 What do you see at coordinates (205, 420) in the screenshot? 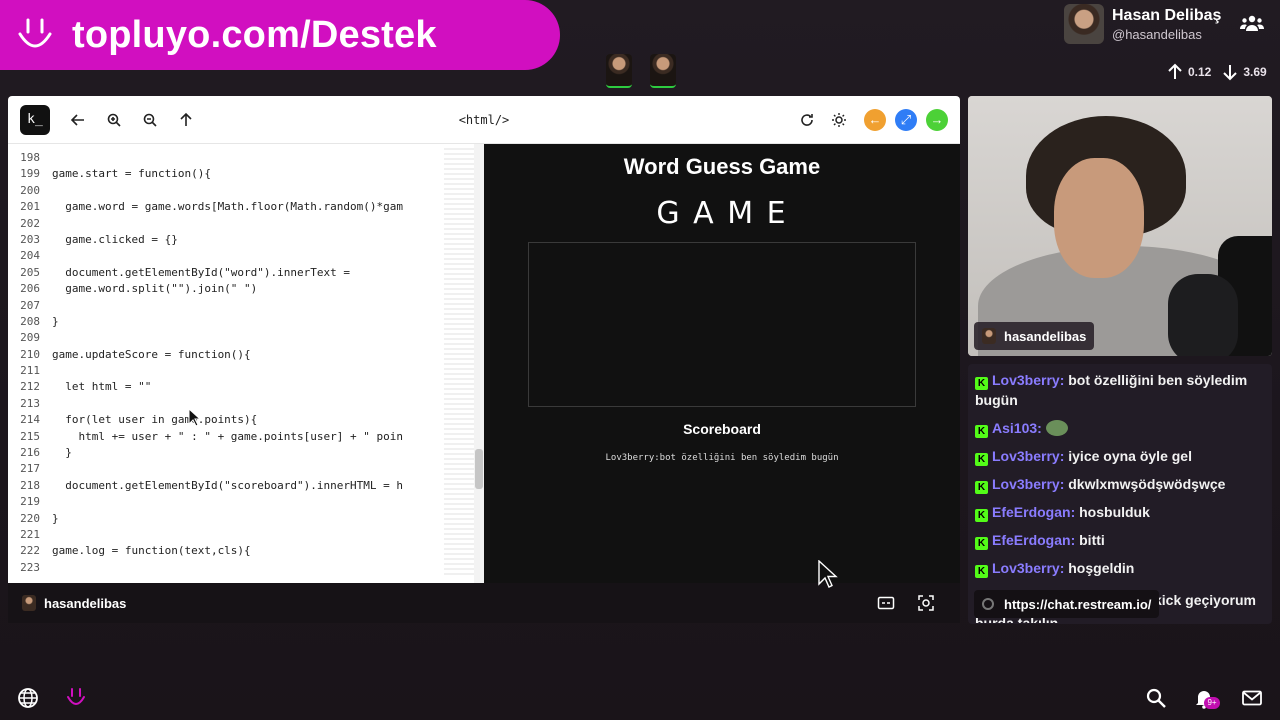
I see `code-line: 214 for(let user in game.points){` at bounding box center [205, 420].